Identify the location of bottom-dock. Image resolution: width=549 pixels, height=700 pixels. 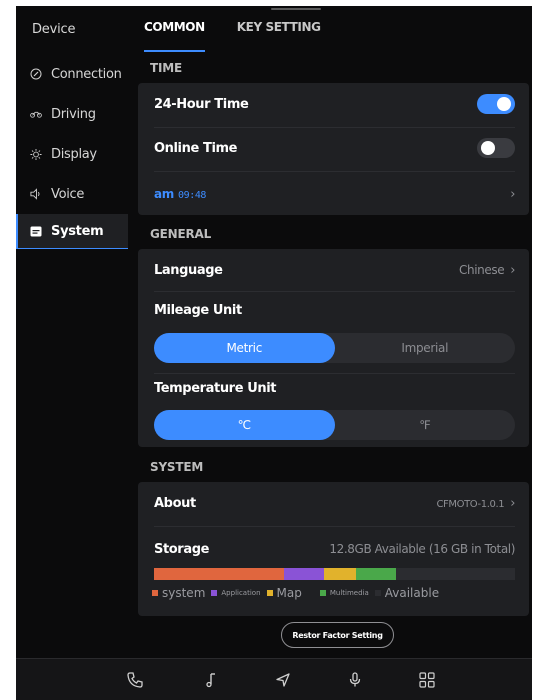
(274, 679).